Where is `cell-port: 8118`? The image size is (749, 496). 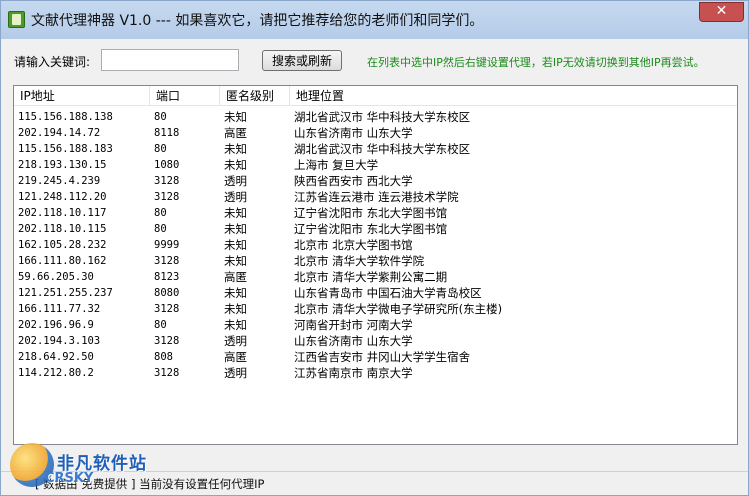
cell-port: 8118 is located at coordinates (167, 133).